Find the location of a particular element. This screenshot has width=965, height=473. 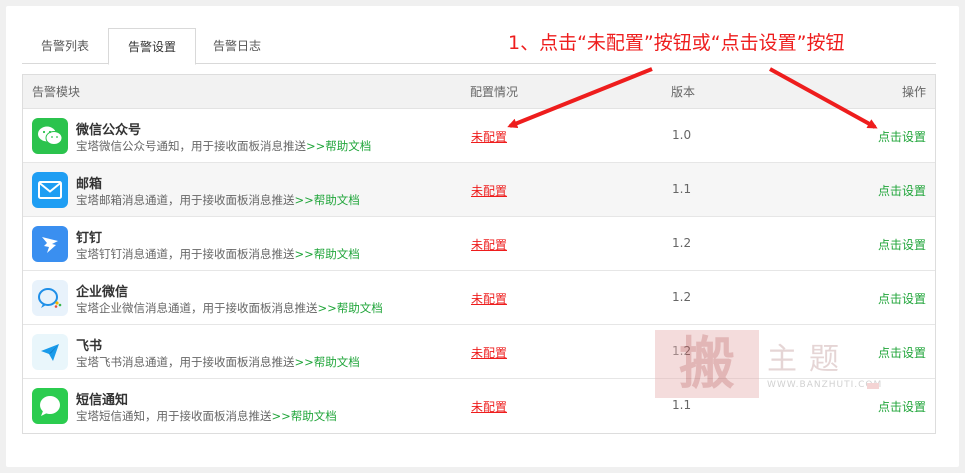

dingtalk-icon is located at coordinates (50, 244).